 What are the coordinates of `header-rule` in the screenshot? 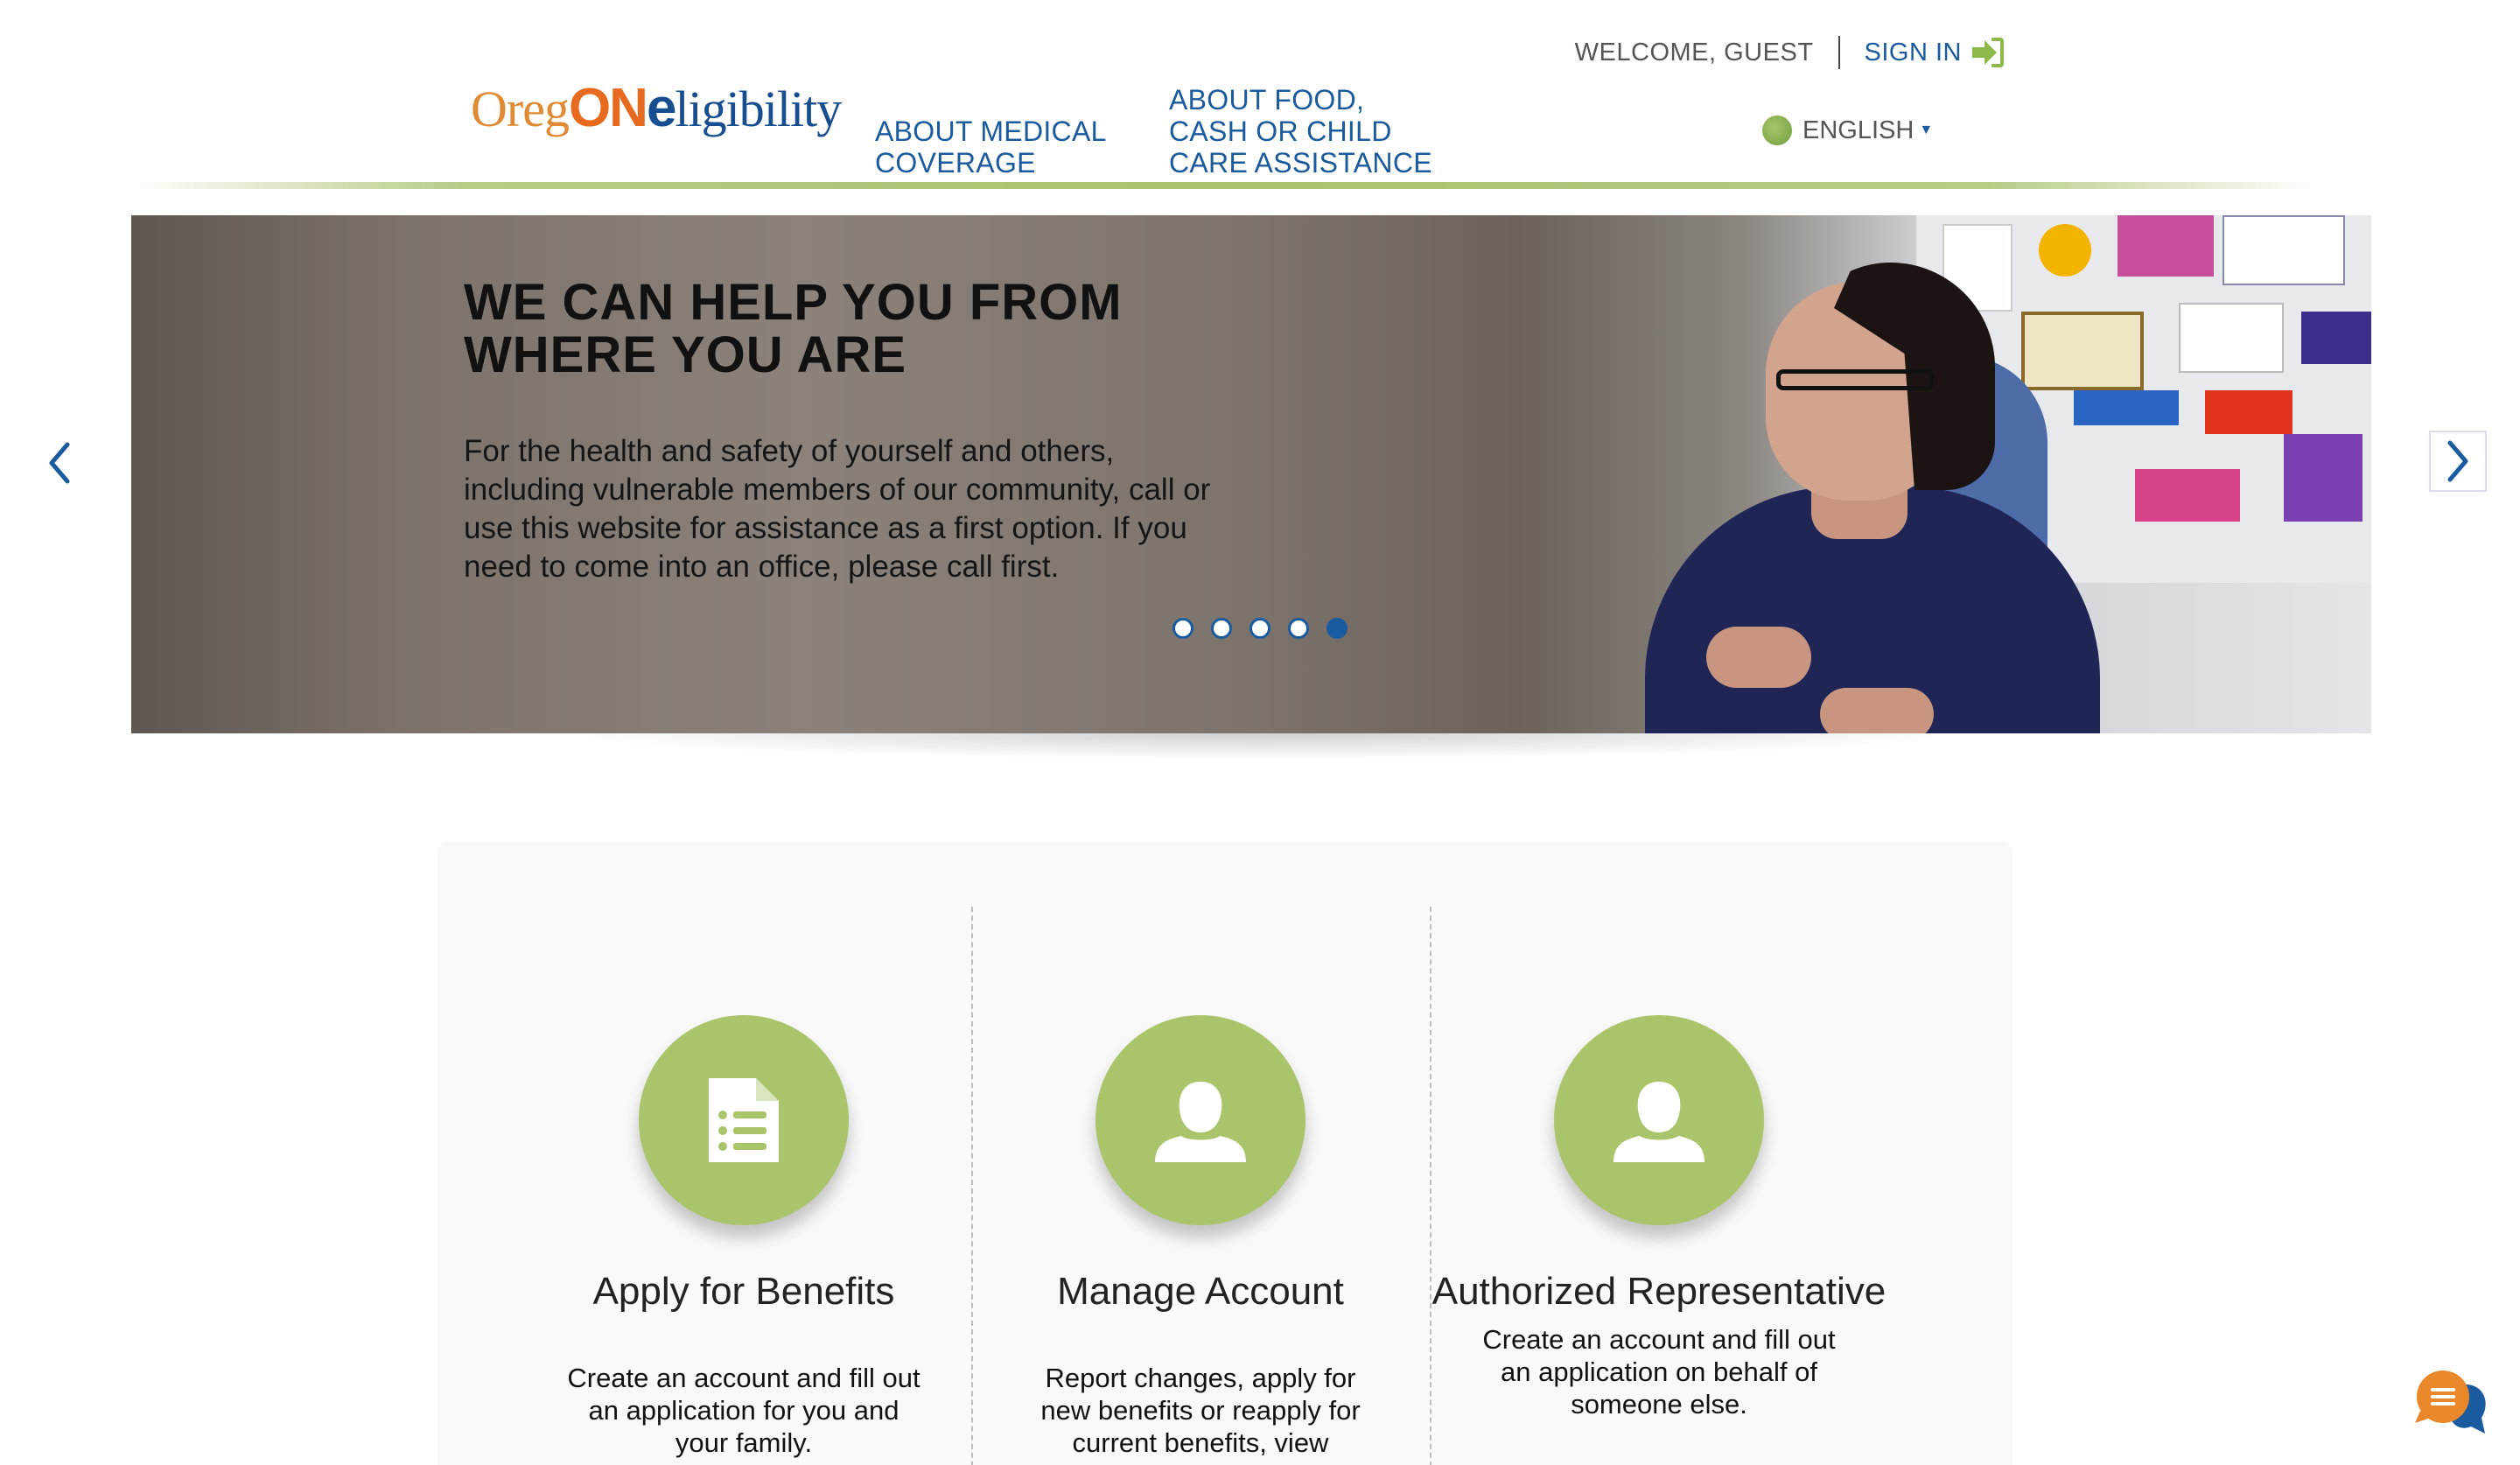 It's located at (1225, 185).